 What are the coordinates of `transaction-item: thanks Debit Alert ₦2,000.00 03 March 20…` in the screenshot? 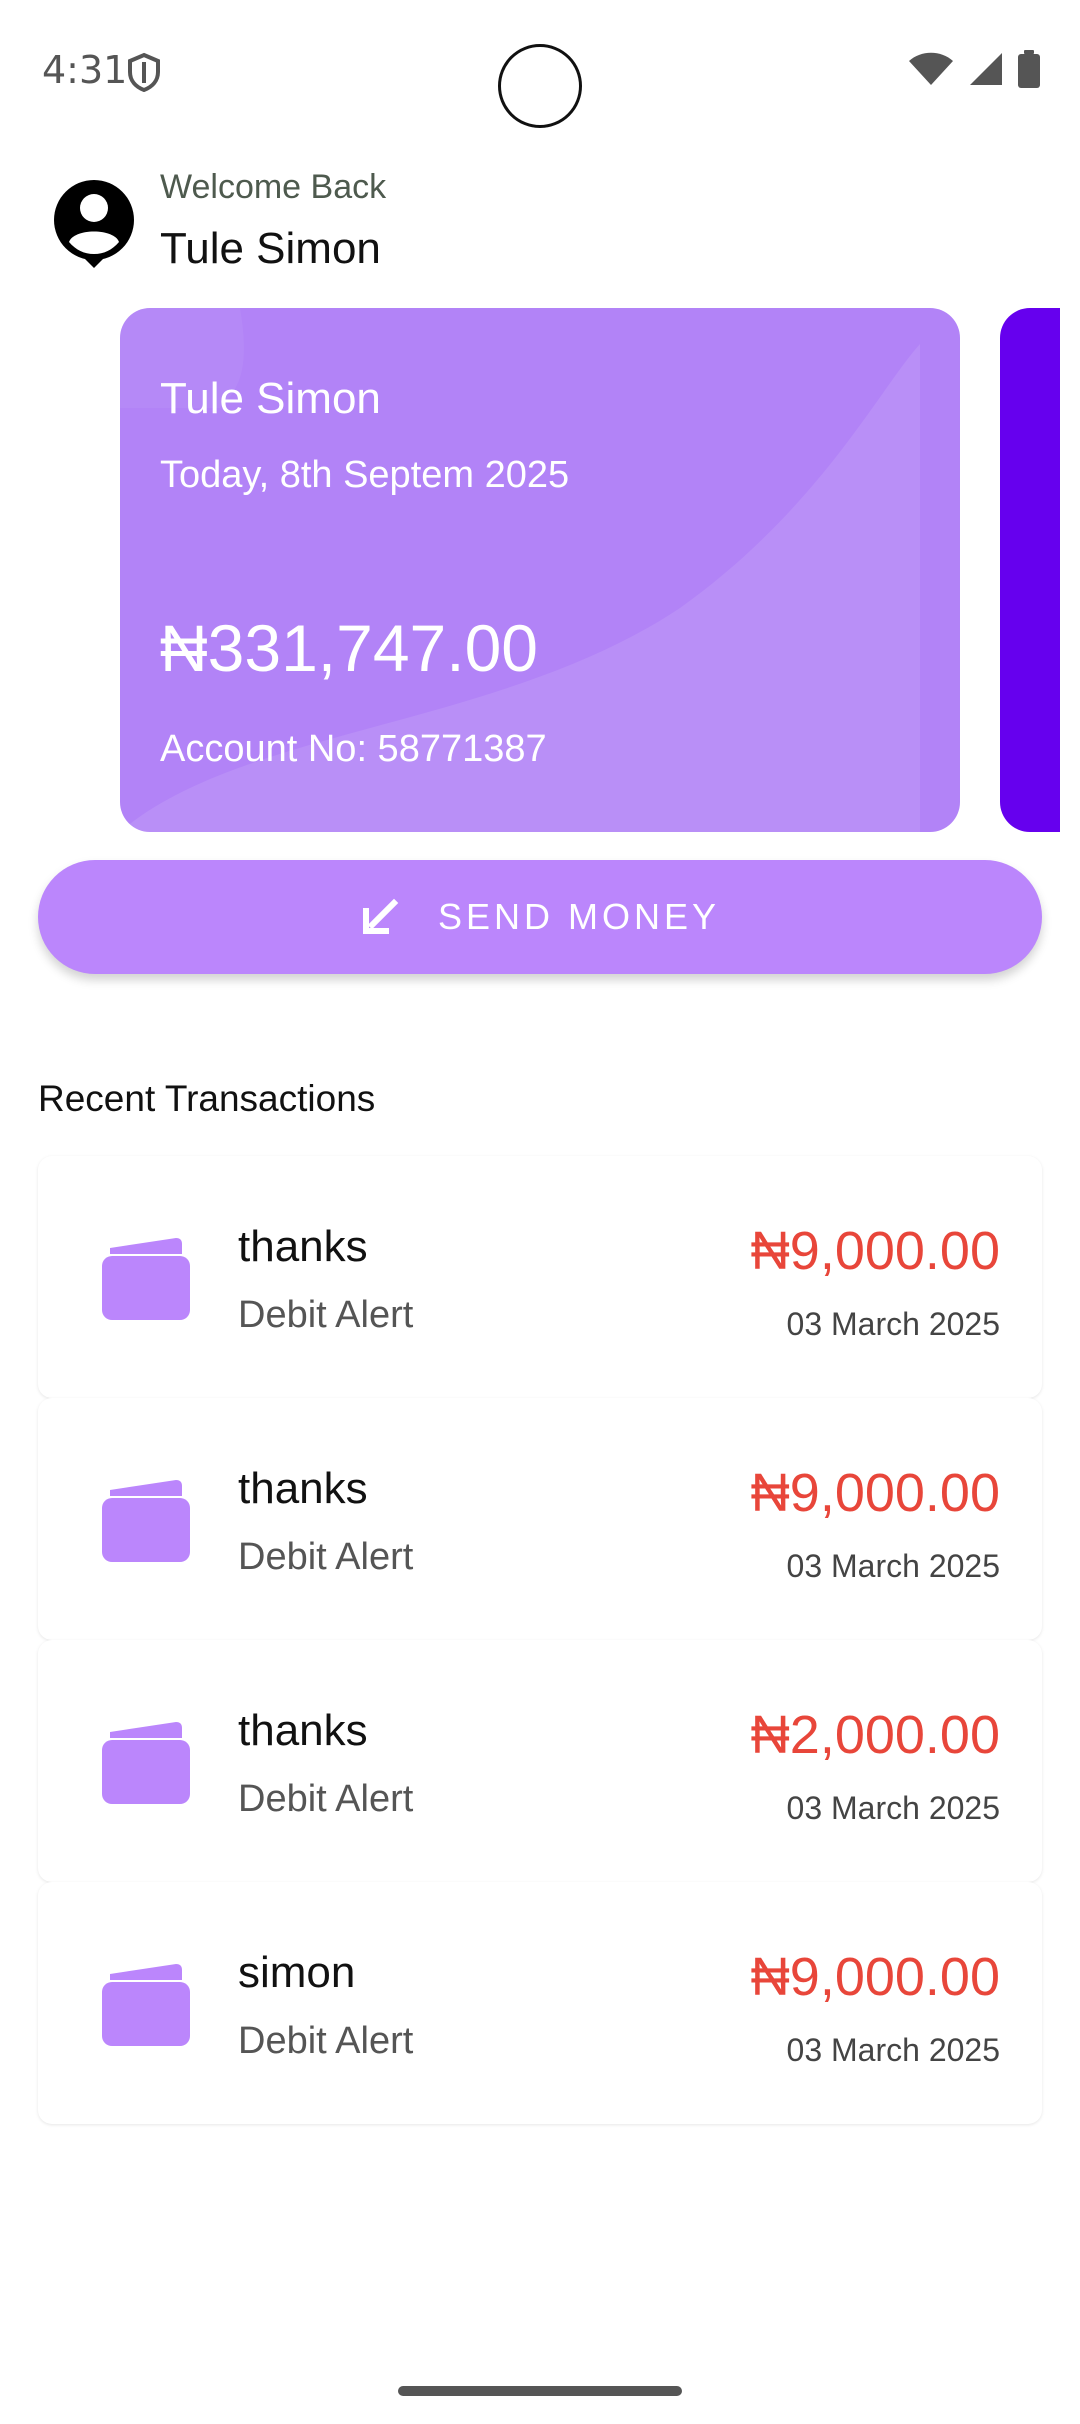 It's located at (540, 1761).